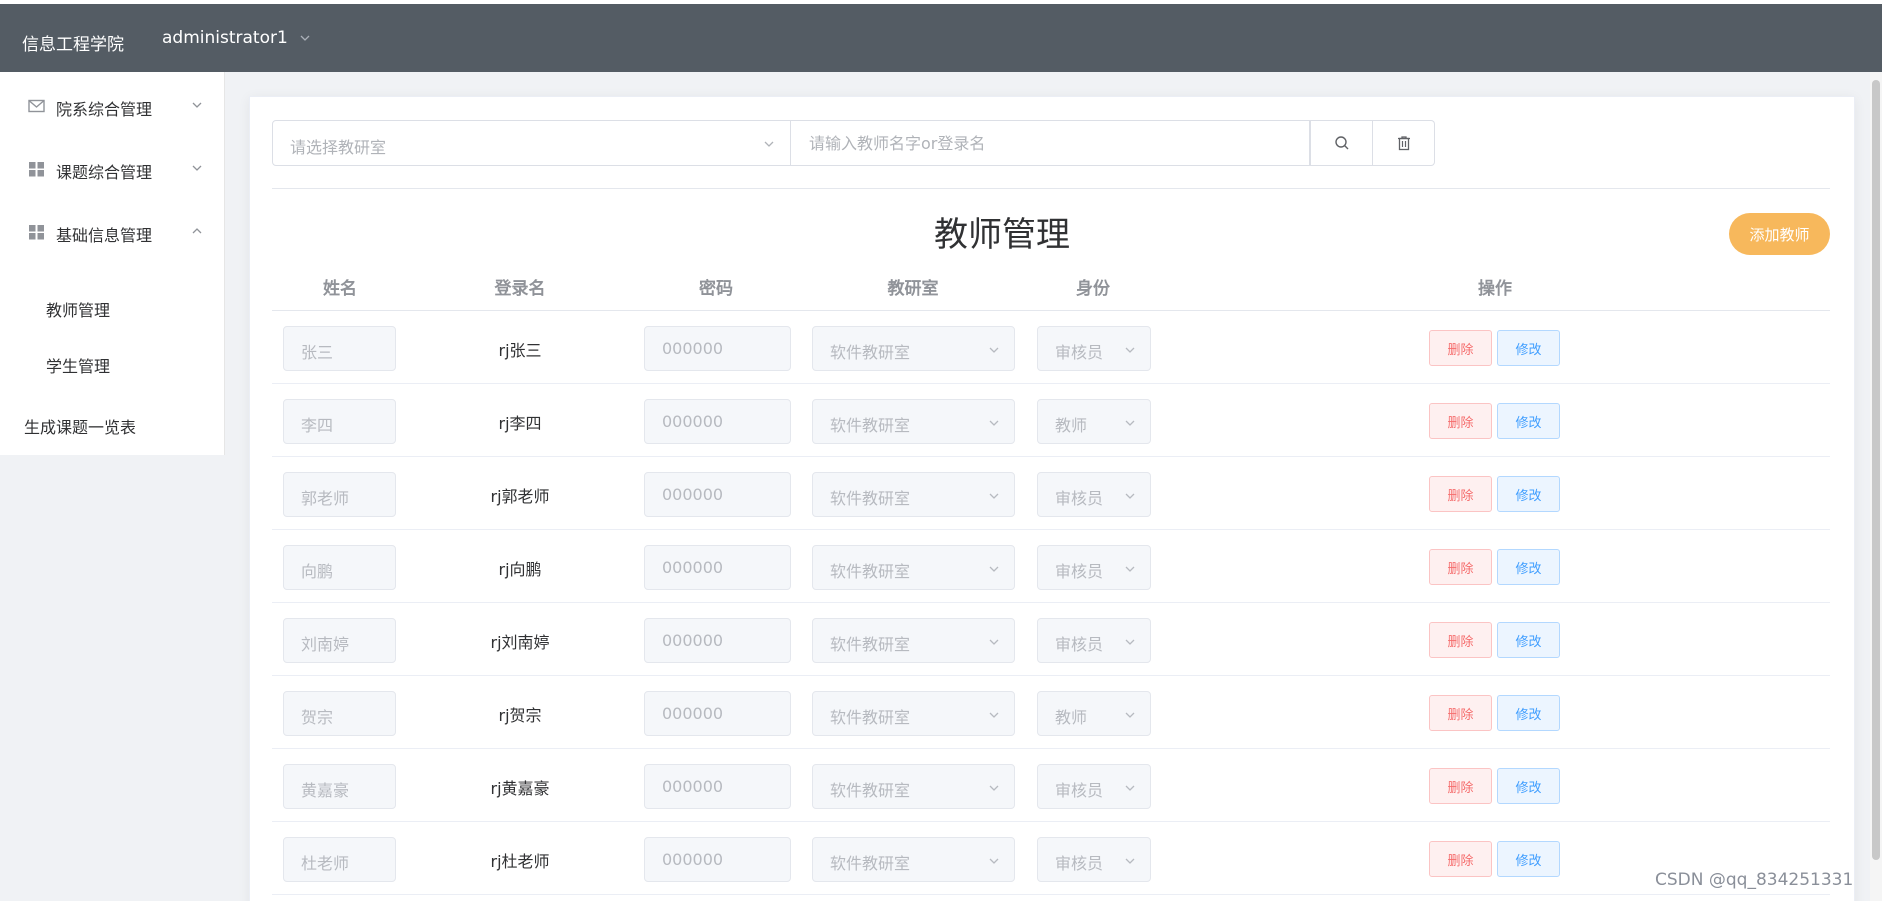 This screenshot has width=1882, height=901. I want to click on table-row: 贺宗 rj贺宗 000000 软件教研室 教师 删除 修改, so click(1051, 712).